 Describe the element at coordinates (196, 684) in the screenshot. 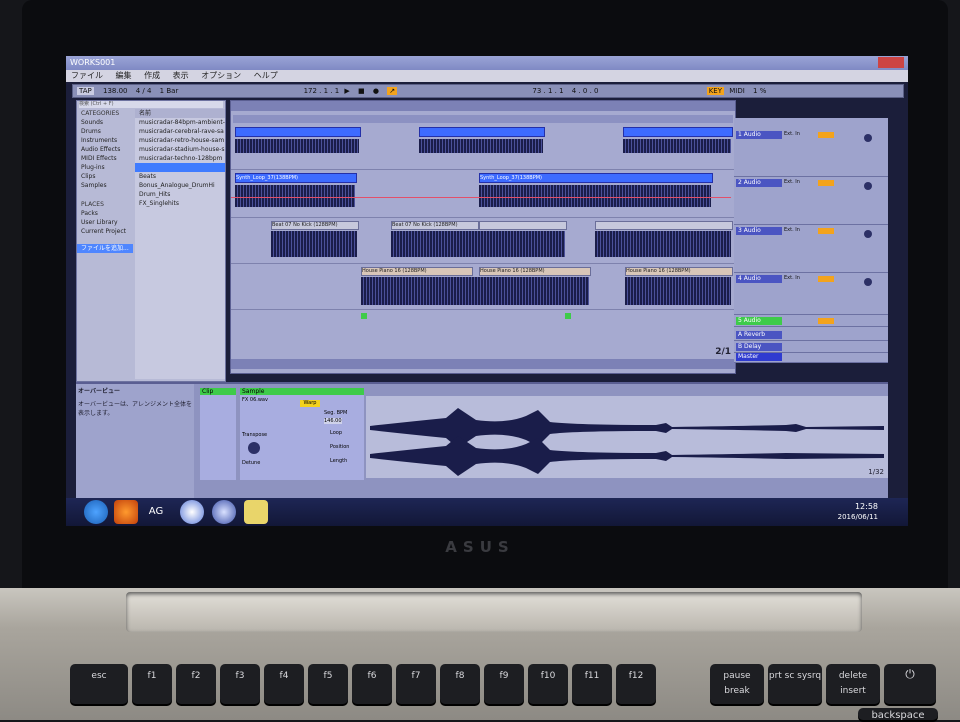

I see `key-f2: f2` at that location.